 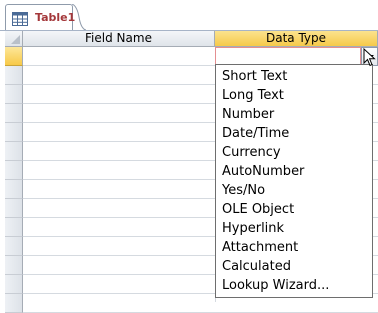 What do you see at coordinates (243, 190) in the screenshot?
I see `dropdown-option: Yes/No` at bounding box center [243, 190].